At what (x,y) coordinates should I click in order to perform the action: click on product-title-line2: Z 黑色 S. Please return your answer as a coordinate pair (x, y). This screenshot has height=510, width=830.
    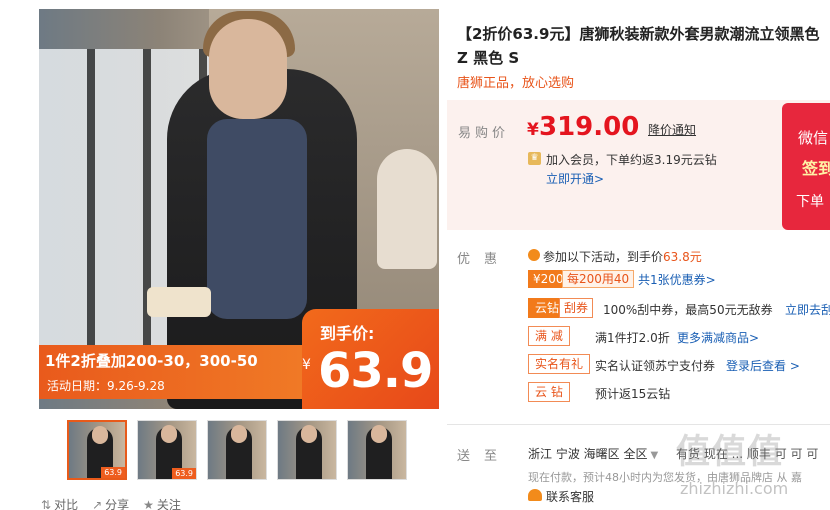
    Looking at the image, I should click on (488, 58).